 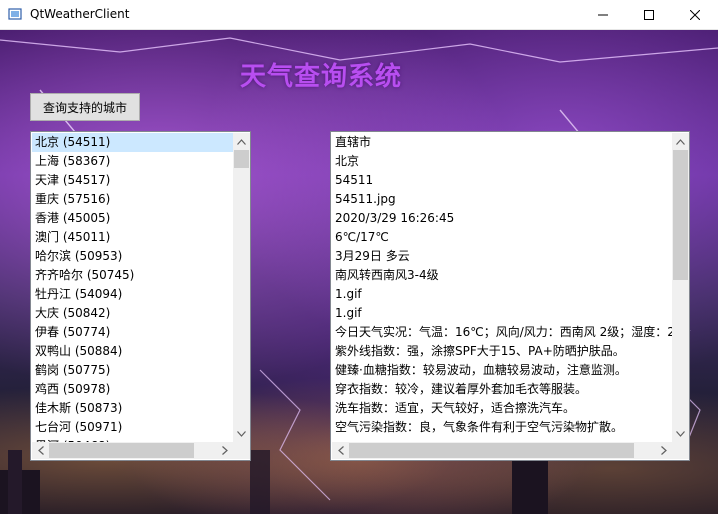 I want to click on minimize-button, so click(x=603, y=15).